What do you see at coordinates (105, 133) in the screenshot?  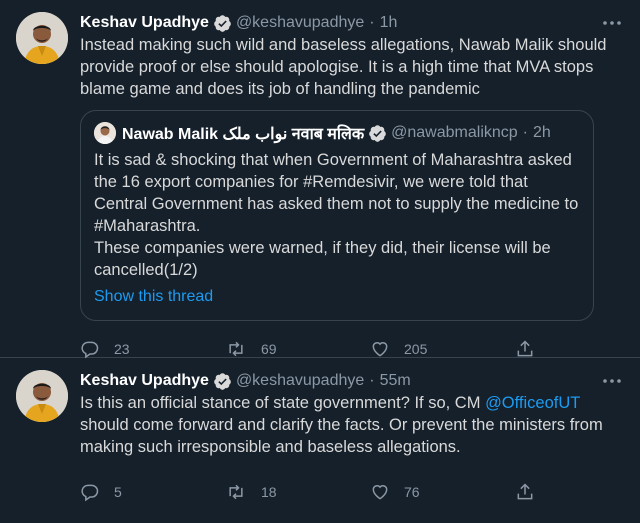 I see `quoted-avatar` at bounding box center [105, 133].